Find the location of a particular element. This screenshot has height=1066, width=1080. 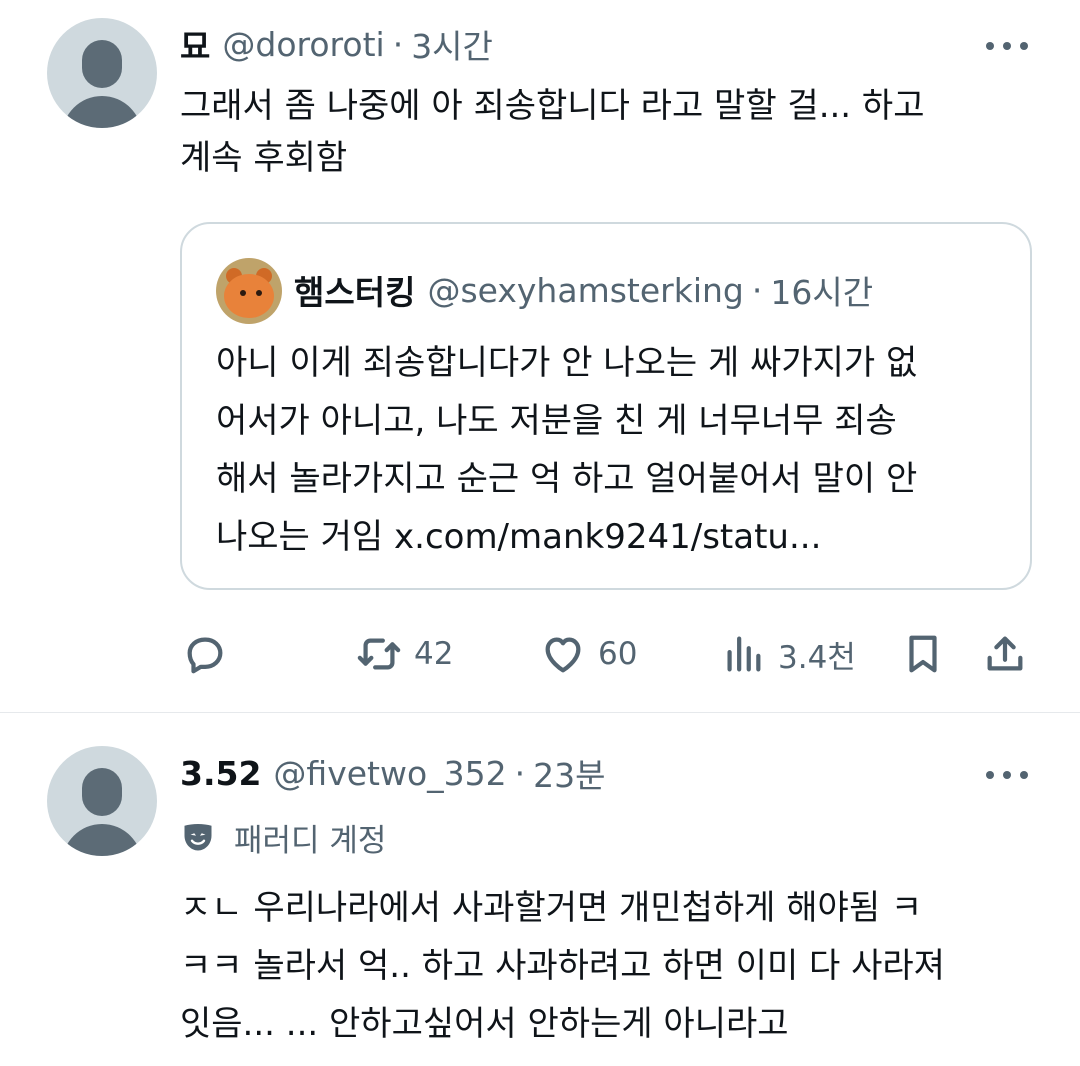

heart-icon is located at coordinates (563, 655).